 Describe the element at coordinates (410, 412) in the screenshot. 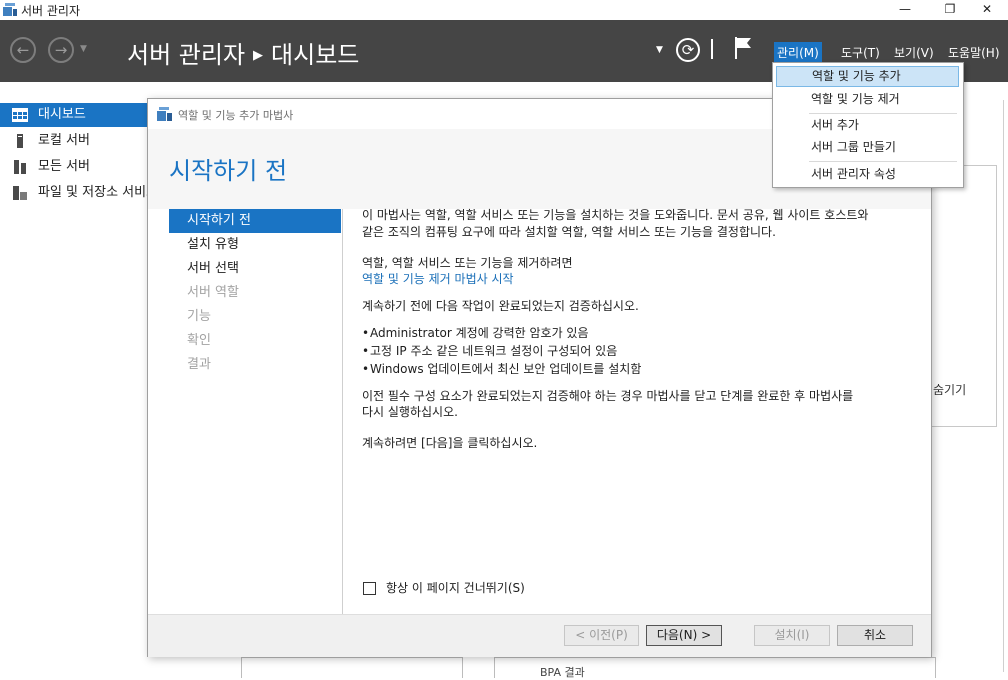

I see `prereq-text-line2: 다시 실행하십시오.` at that location.